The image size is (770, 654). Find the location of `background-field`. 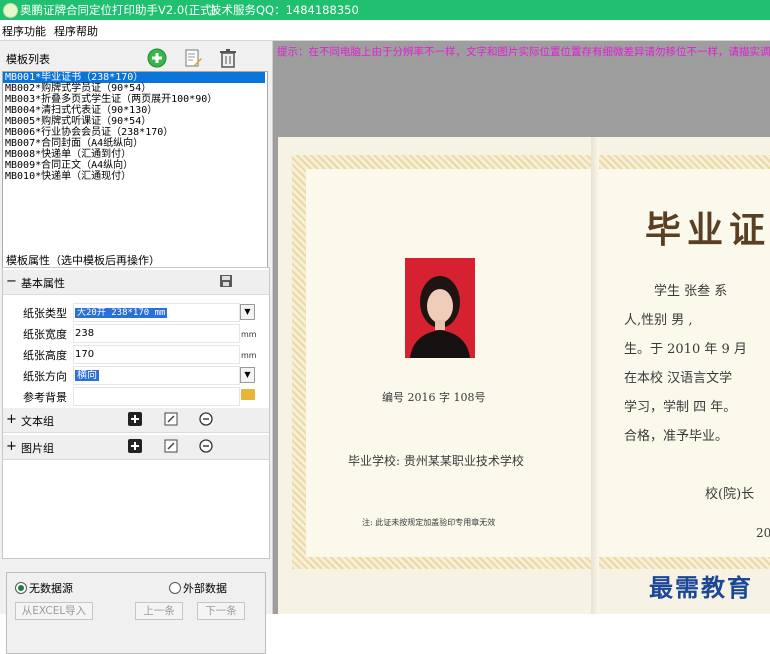

background-field is located at coordinates (156, 396).